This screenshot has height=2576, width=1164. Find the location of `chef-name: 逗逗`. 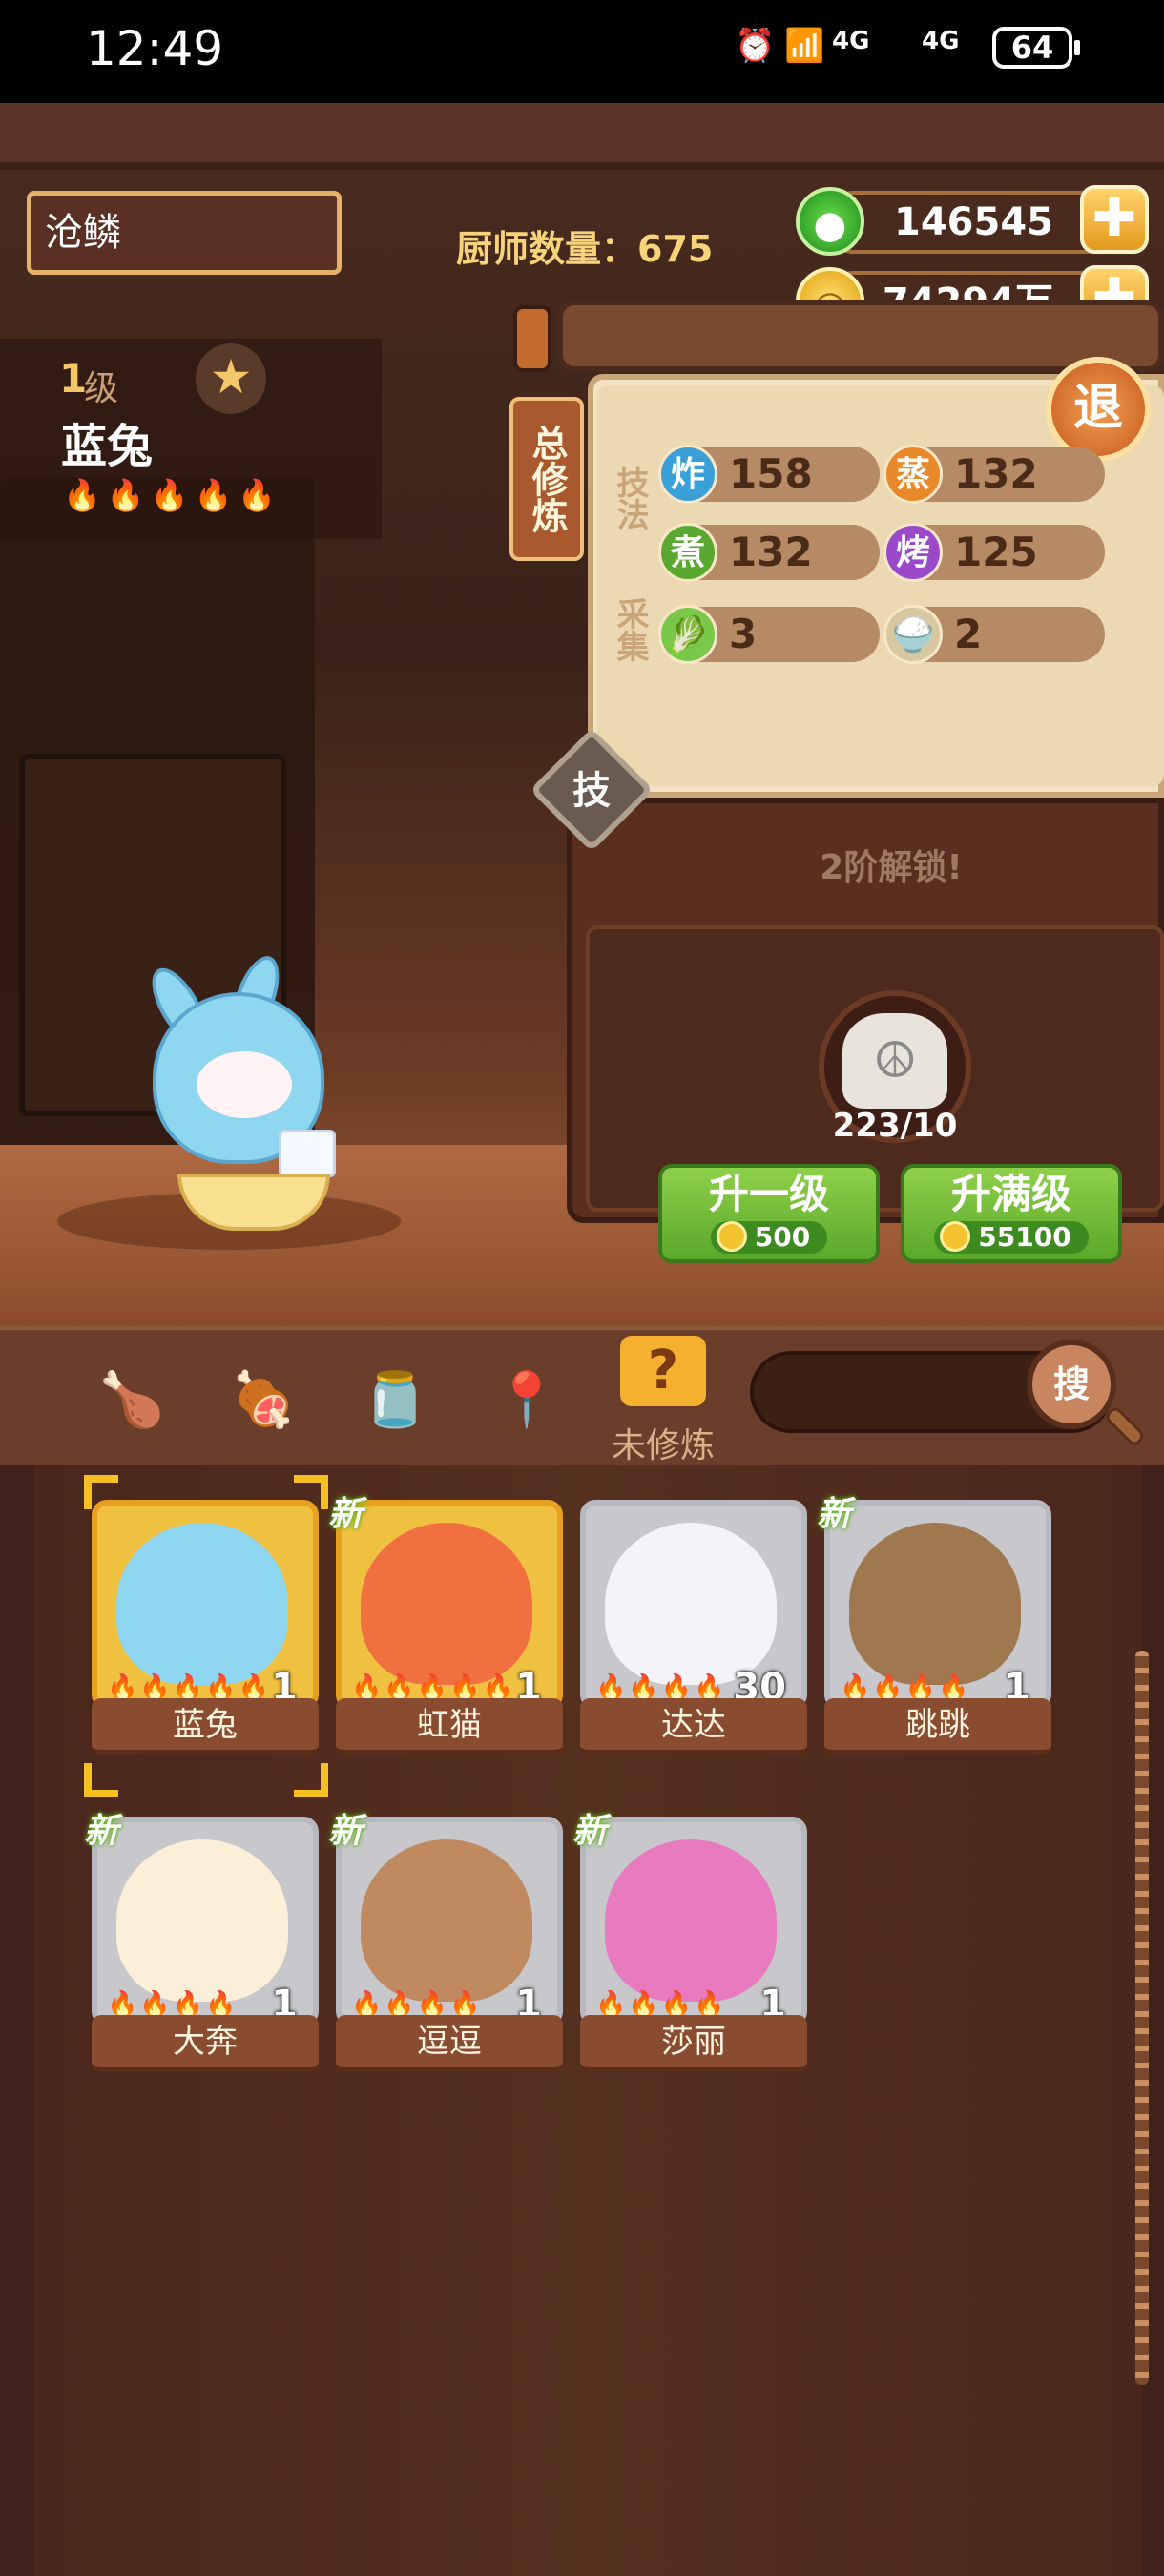

chef-name: 逗逗 is located at coordinates (449, 2043).